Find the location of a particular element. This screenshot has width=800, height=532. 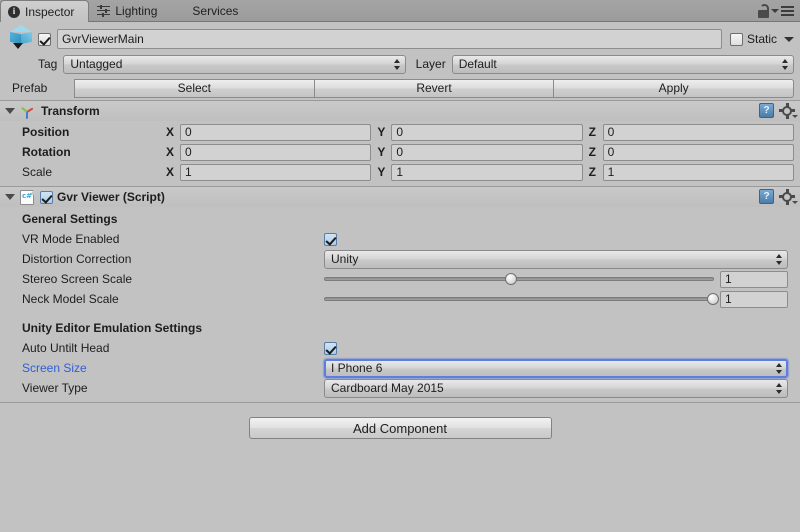

layer-label: Layer is located at coordinates (430, 64).